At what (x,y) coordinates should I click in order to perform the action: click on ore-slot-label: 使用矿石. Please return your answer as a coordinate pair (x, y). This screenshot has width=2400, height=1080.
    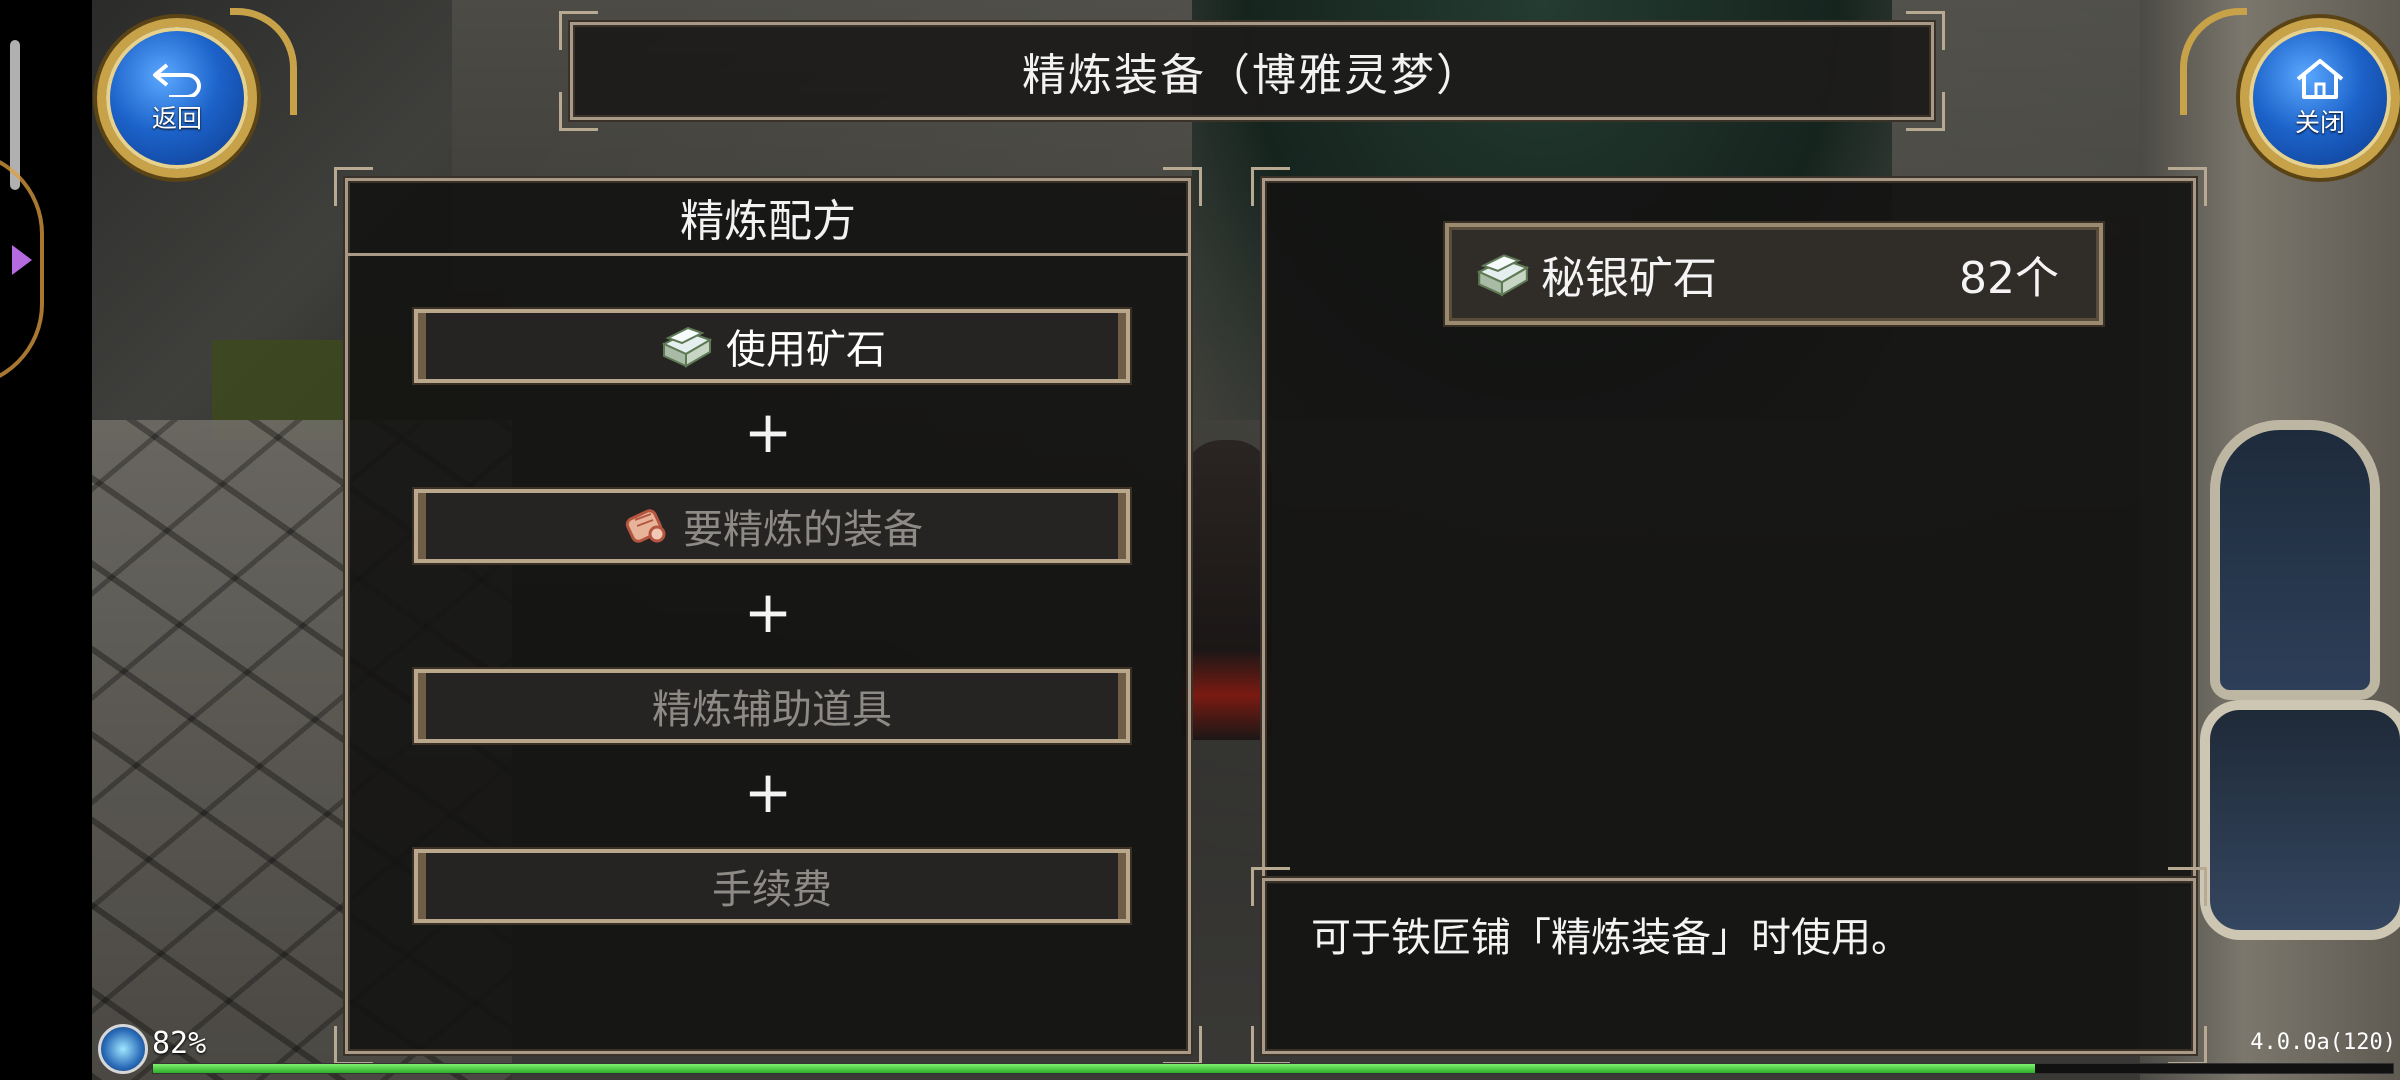
    Looking at the image, I should click on (806, 350).